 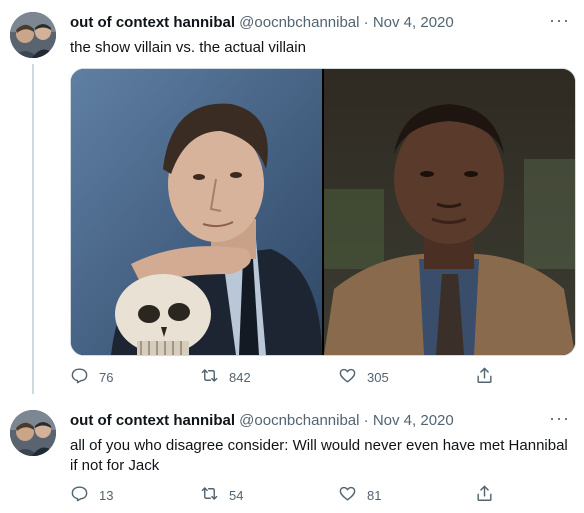 What do you see at coordinates (225, 377) in the screenshot?
I see `retweet-button: 842` at bounding box center [225, 377].